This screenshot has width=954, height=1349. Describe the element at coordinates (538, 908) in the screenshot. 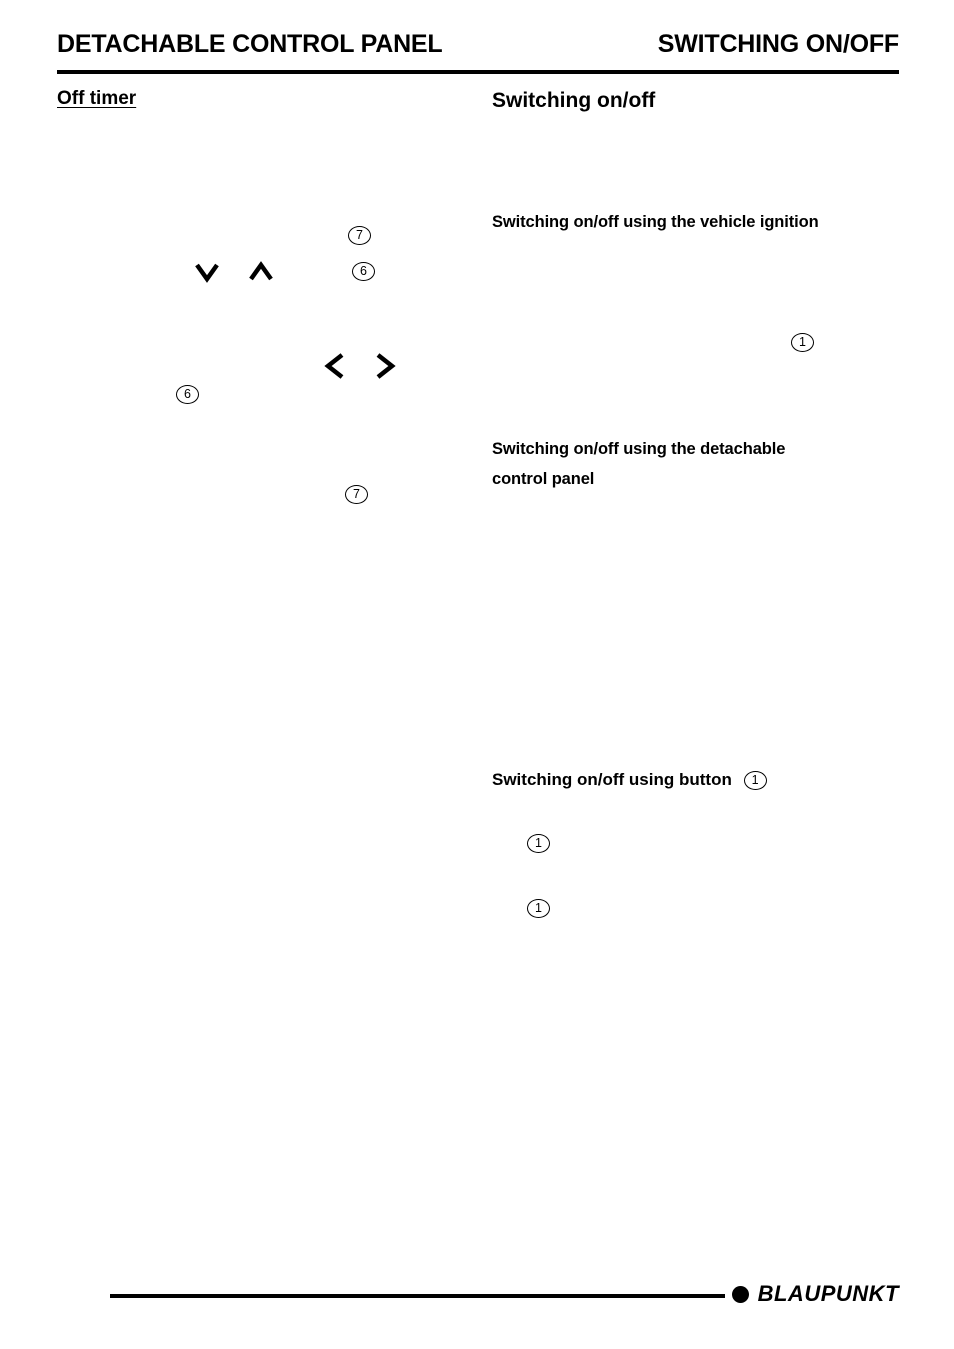

I see `right-callout-1-step2: 1` at that location.